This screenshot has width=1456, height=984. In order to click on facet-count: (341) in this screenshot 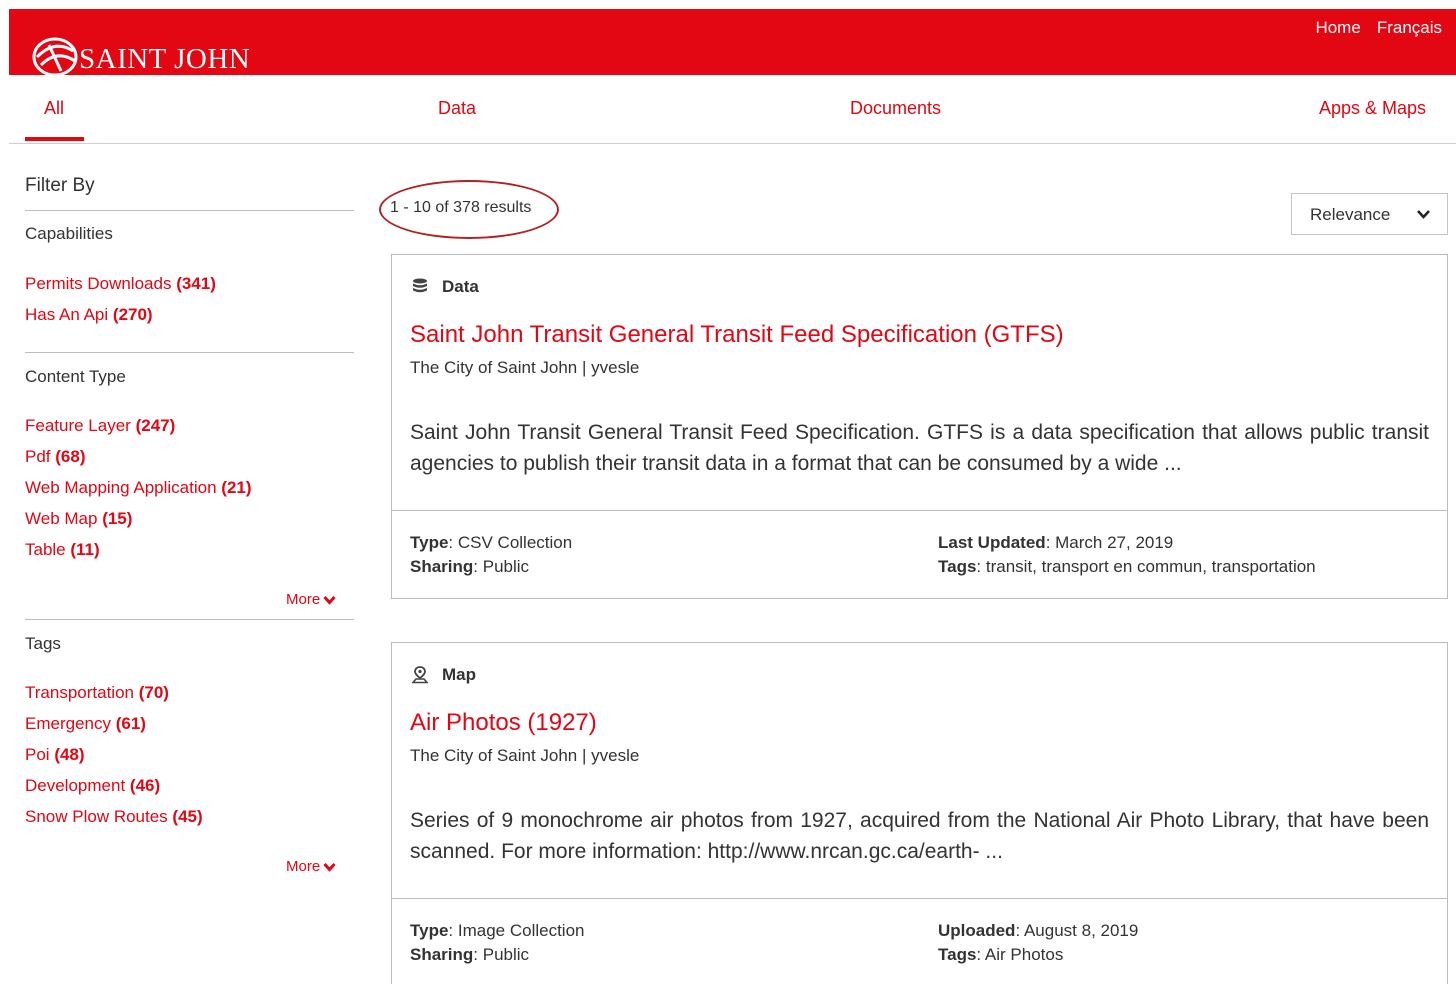, I will do `click(196, 283)`.